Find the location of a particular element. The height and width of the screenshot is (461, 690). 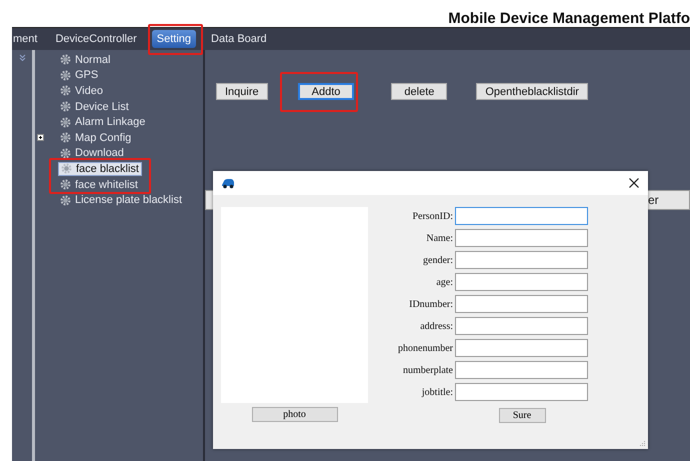

tree-item: face whitelist is located at coordinates (99, 184).